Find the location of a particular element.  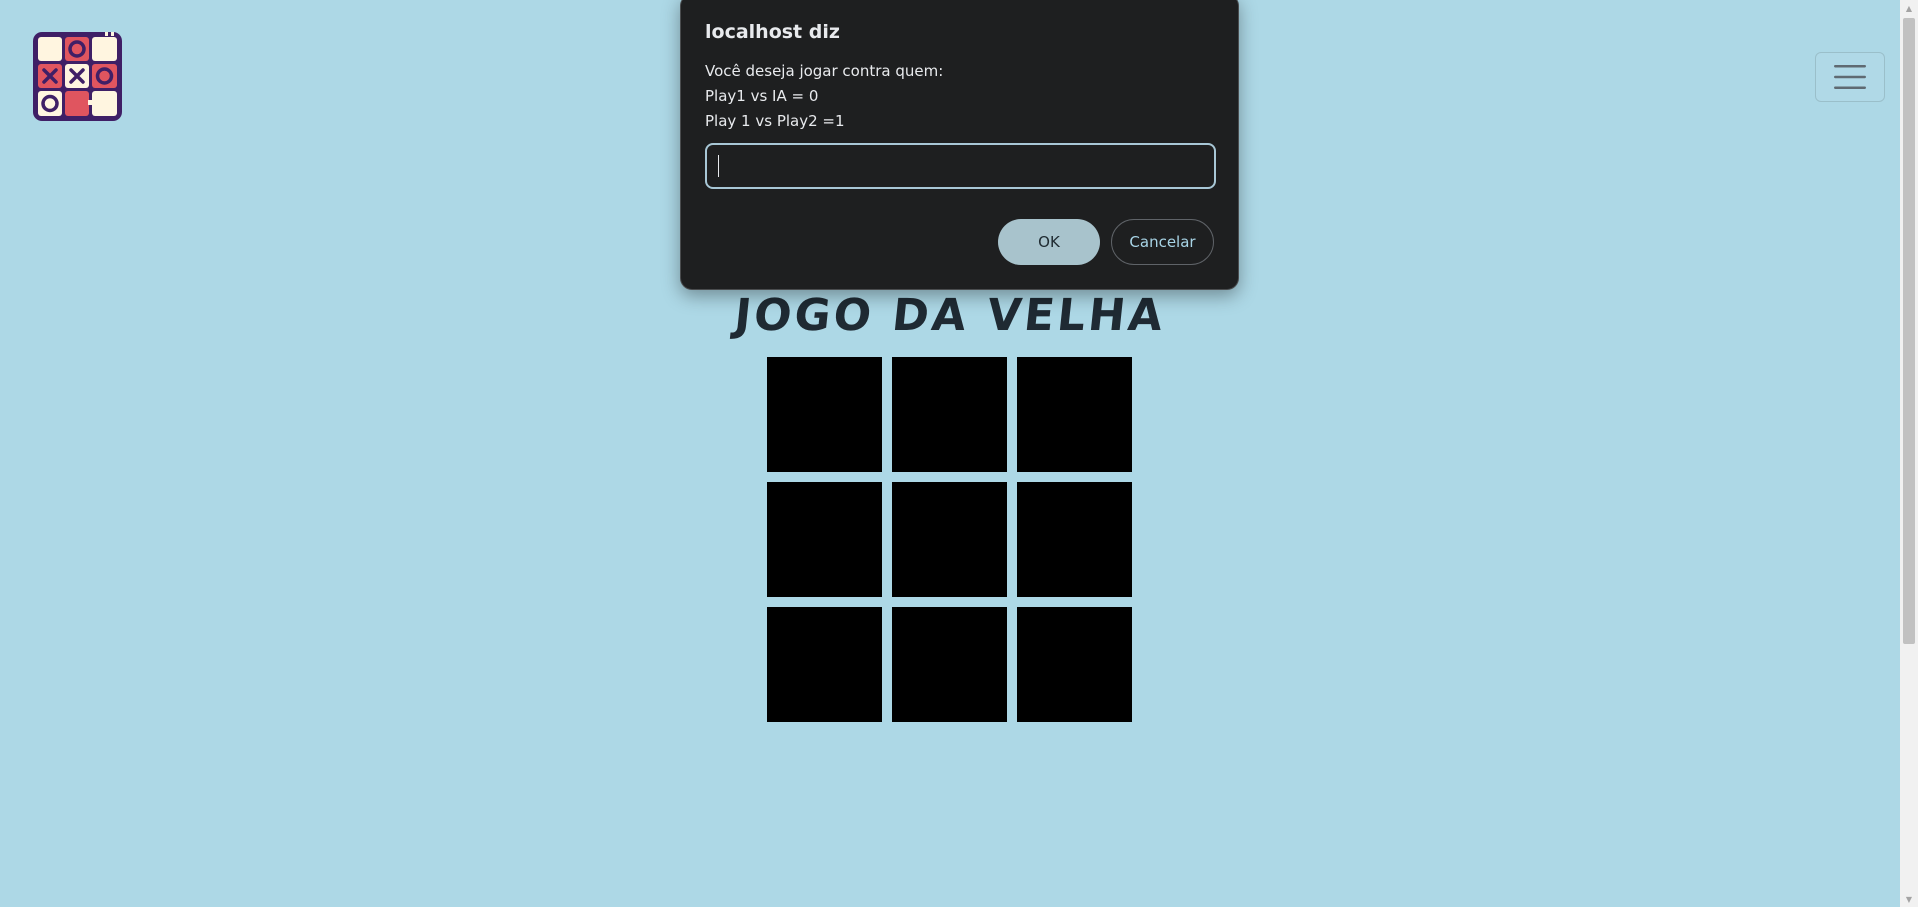

cancel-button: Cancelar is located at coordinates (1162, 242).